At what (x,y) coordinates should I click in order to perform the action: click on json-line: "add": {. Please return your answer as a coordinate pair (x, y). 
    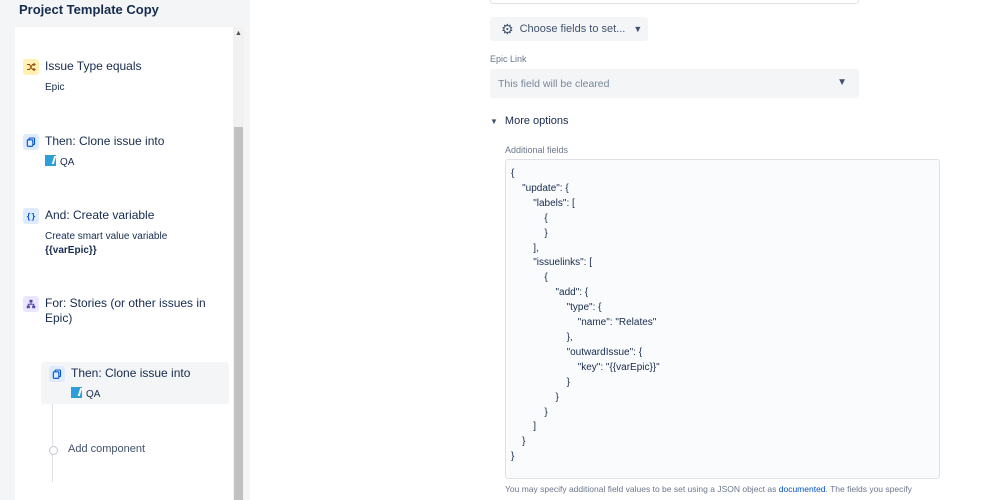
    Looking at the image, I should click on (550, 293).